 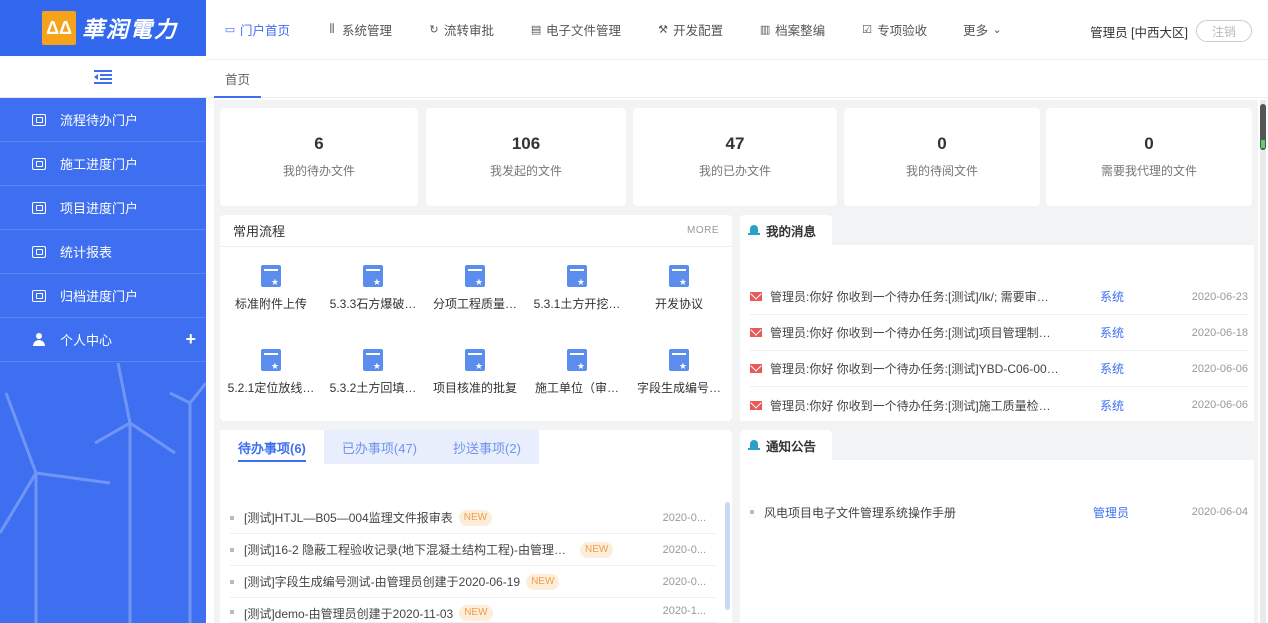 I want to click on nav-item-e-document: ▤ 电子文件管理, so click(x=575, y=30).